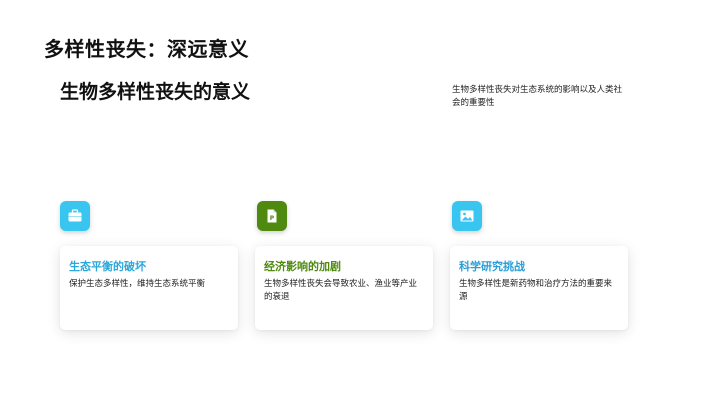 The width and height of the screenshot is (720, 404). I want to click on card-text: 生物多样性是新药物和治疗方法的重要来源, so click(536, 290).